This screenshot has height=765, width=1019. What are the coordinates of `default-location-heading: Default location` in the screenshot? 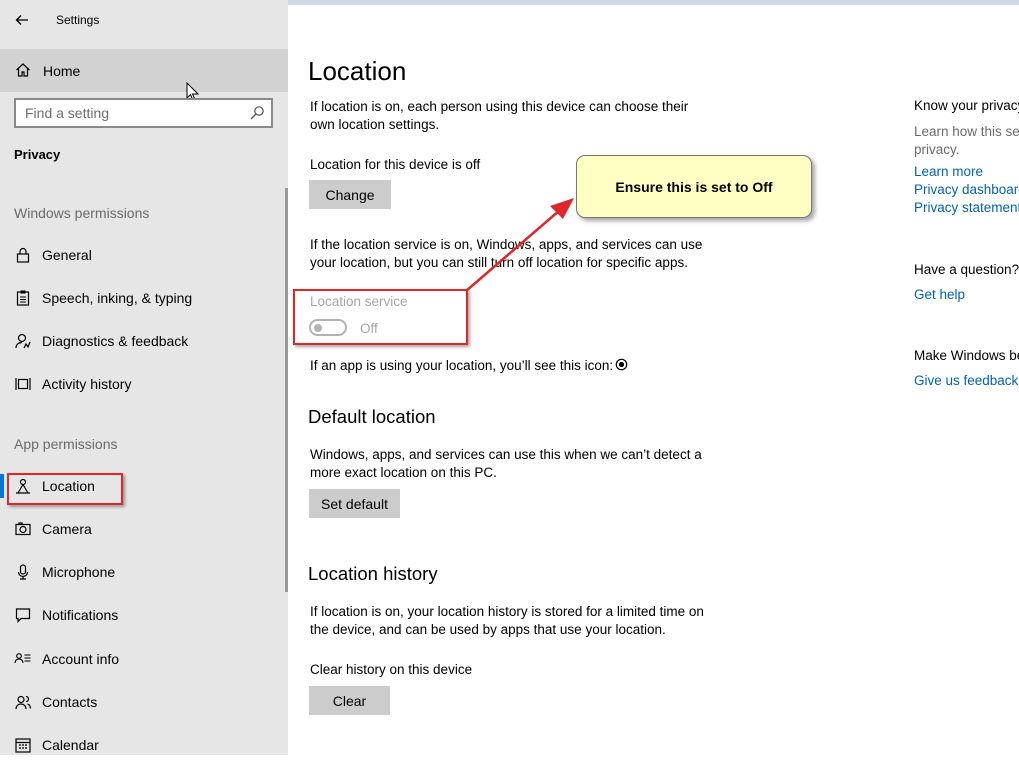 It's located at (372, 416).